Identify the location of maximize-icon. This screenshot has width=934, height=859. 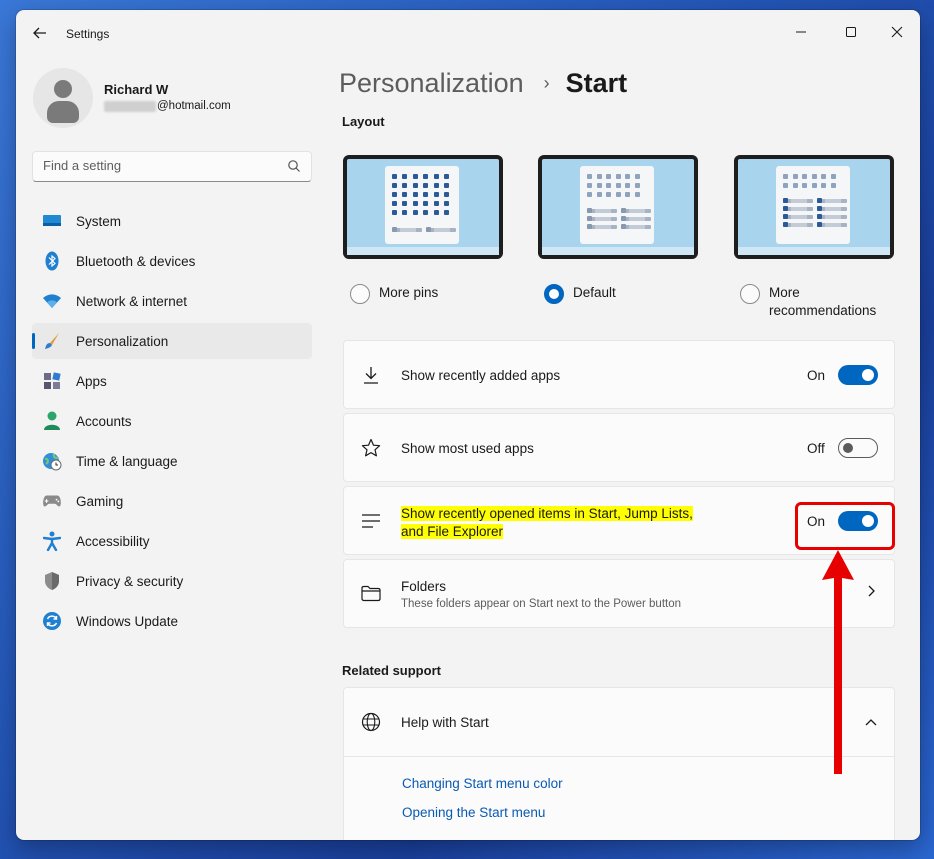
(851, 32).